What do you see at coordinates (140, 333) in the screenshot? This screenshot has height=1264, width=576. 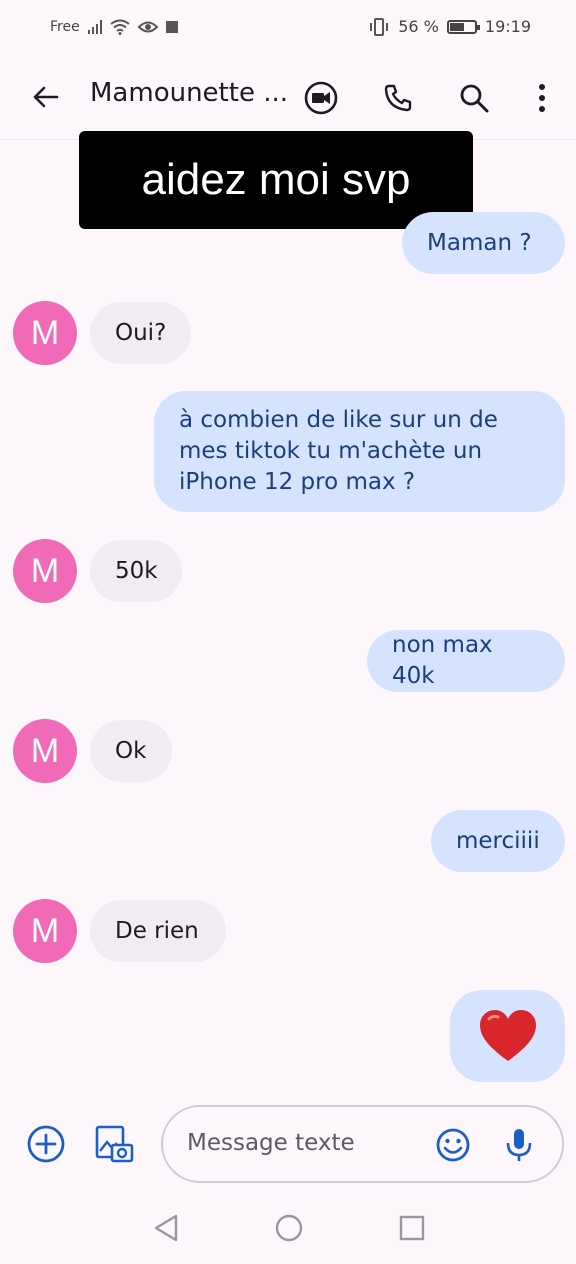 I see `incoming-message: Oui?` at bounding box center [140, 333].